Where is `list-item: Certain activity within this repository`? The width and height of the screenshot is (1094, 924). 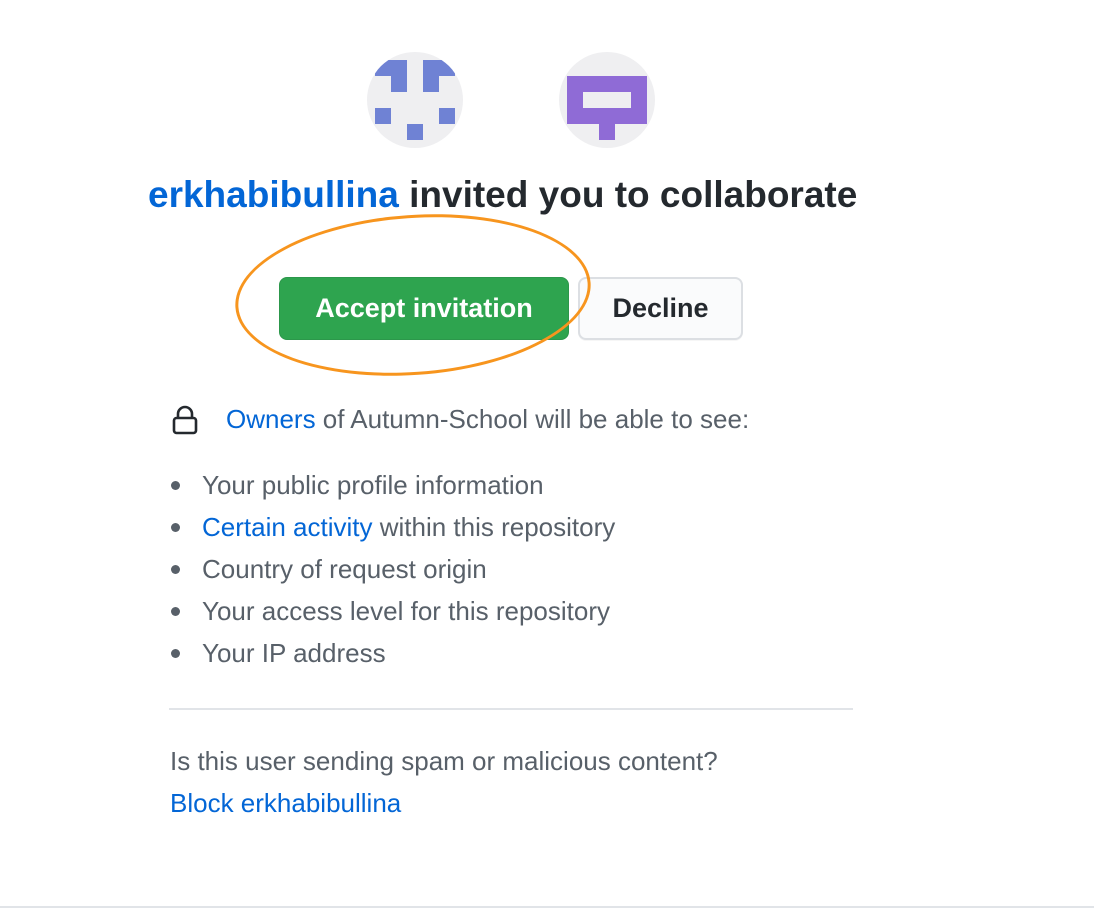
list-item: Certain activity within this repository is located at coordinates (391, 527).